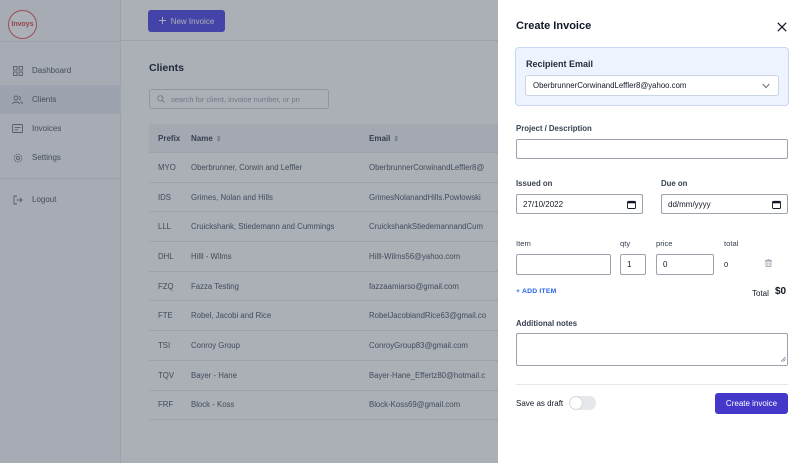  Describe the element at coordinates (731, 243) in the screenshot. I see `total-column-label: total` at that location.